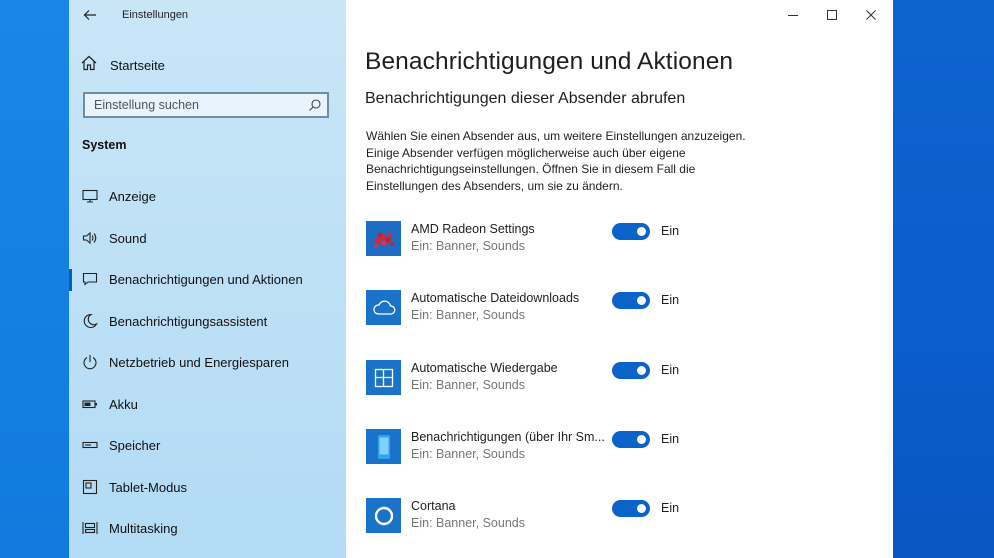 This screenshot has height=558, width=994. I want to click on speaker-icon, so click(90, 238).